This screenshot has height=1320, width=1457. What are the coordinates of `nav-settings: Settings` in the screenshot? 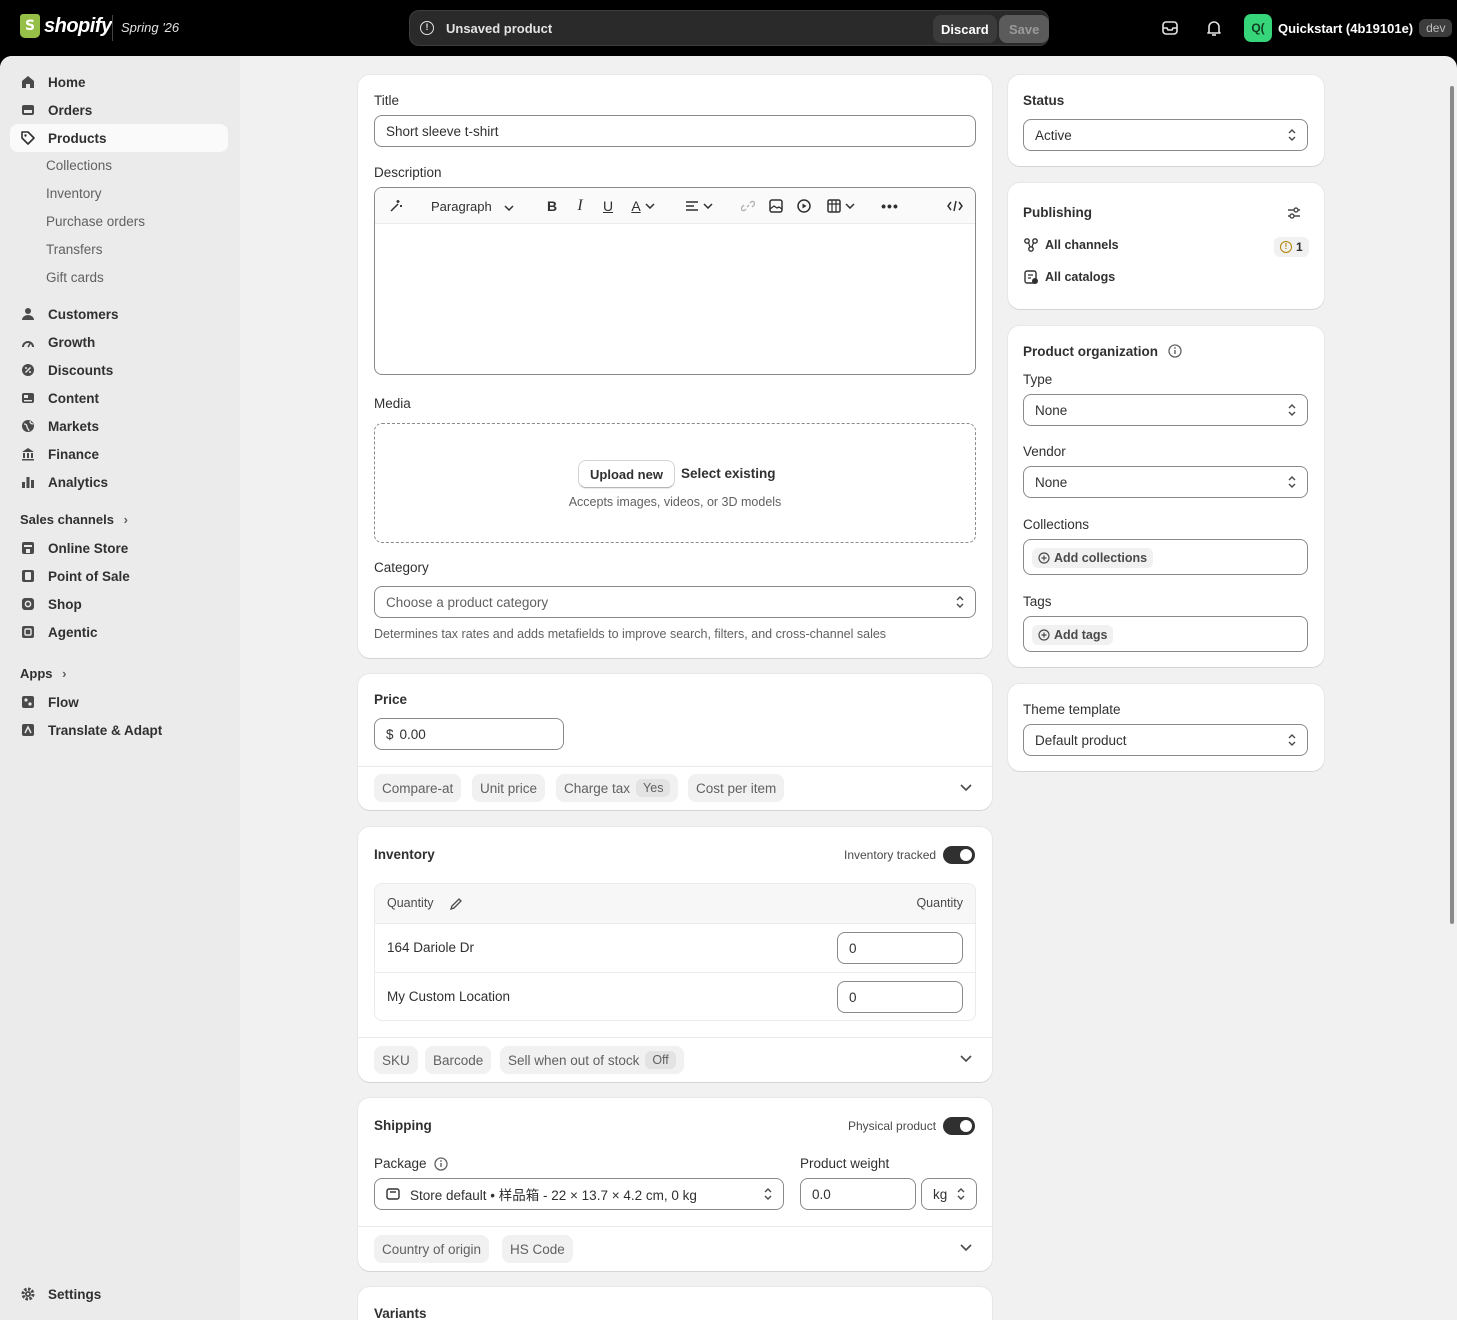 It's located at (119, 1294).